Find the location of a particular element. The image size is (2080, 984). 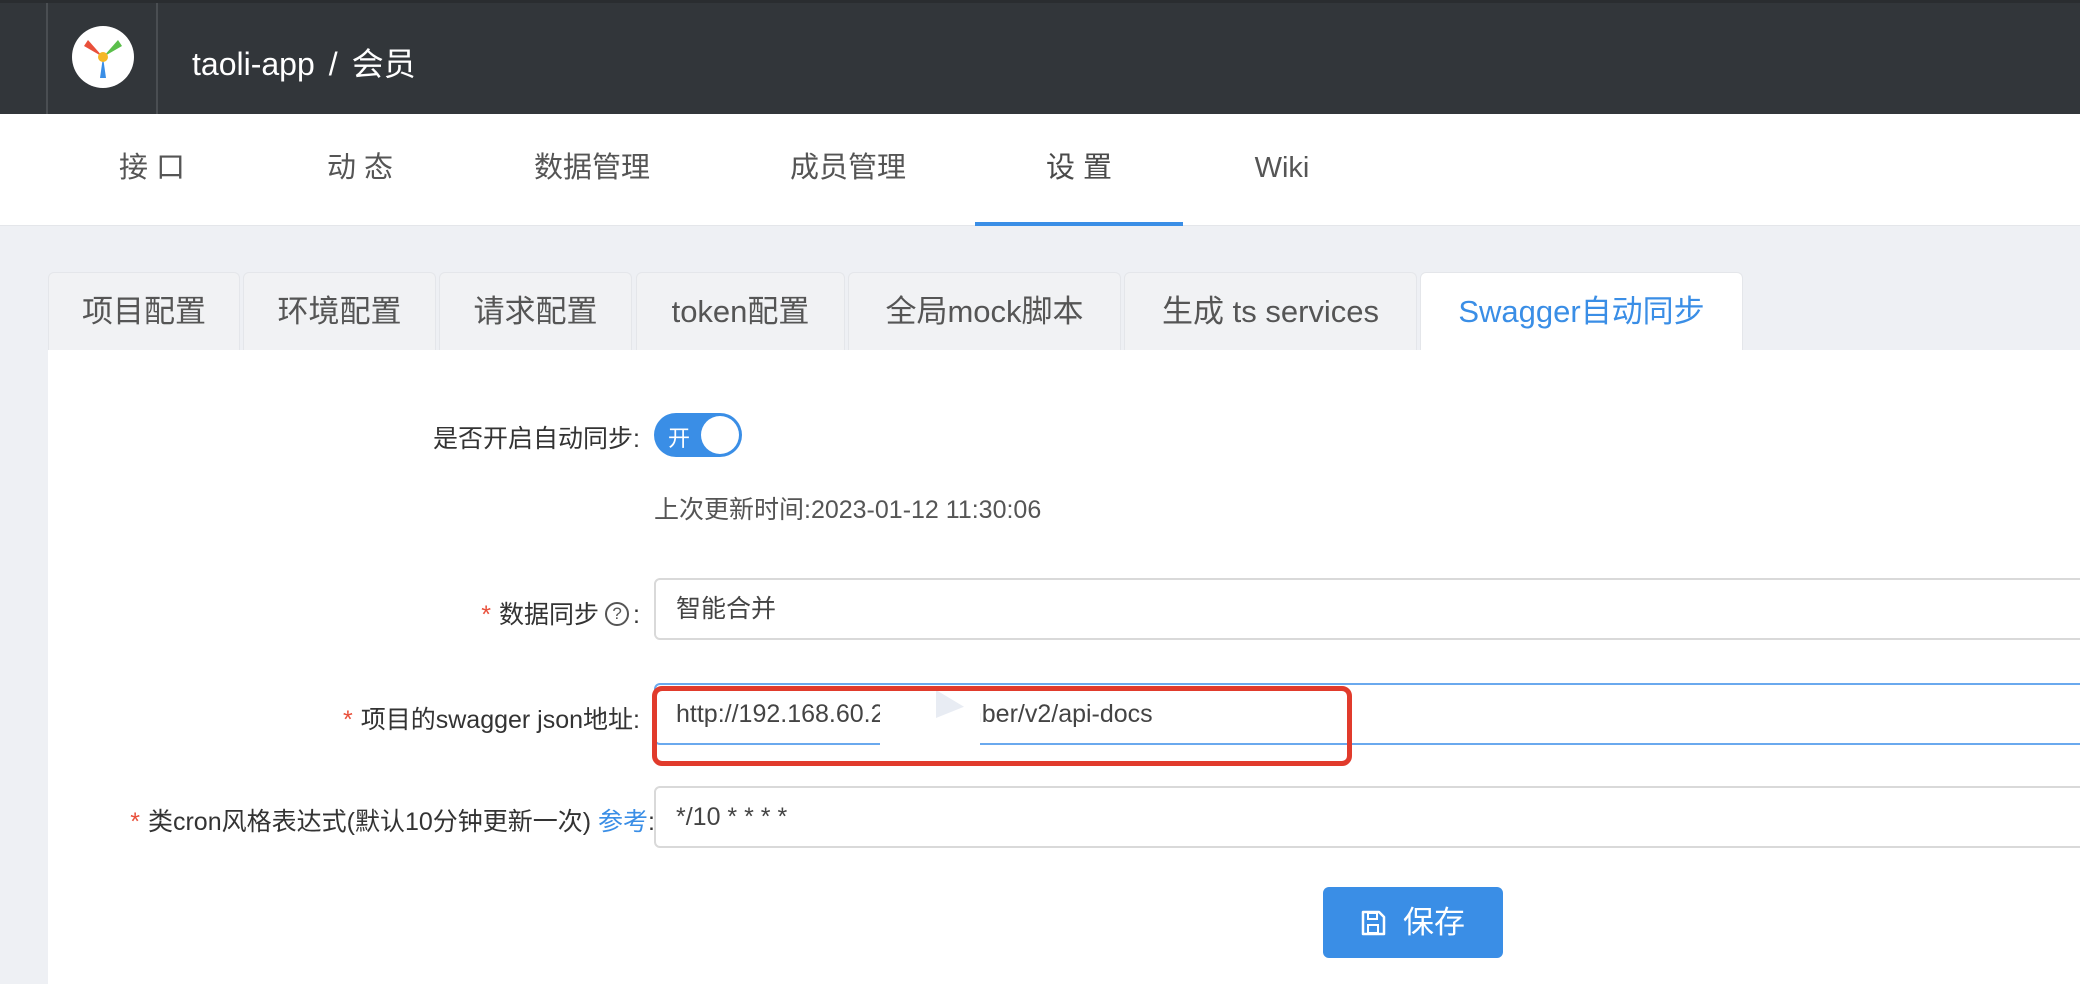

tab-generate-ts-services: 生成 ts services is located at coordinates (1270, 311).